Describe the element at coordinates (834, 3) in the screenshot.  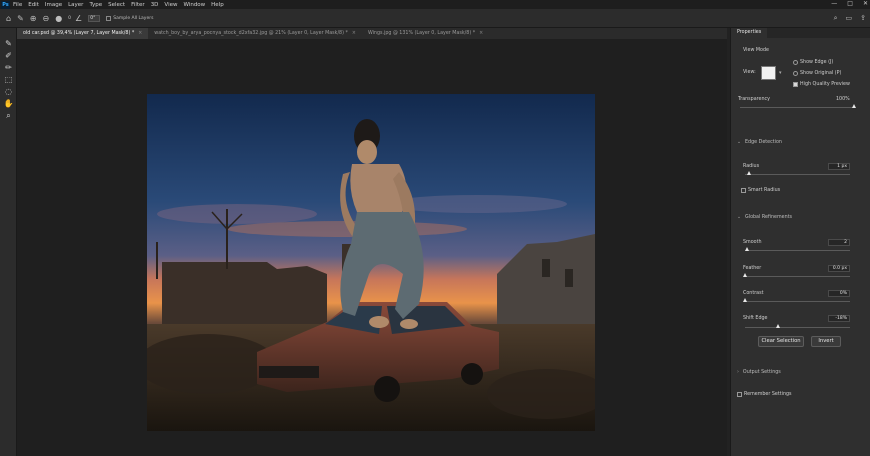
I see `minimize-button: —` at that location.